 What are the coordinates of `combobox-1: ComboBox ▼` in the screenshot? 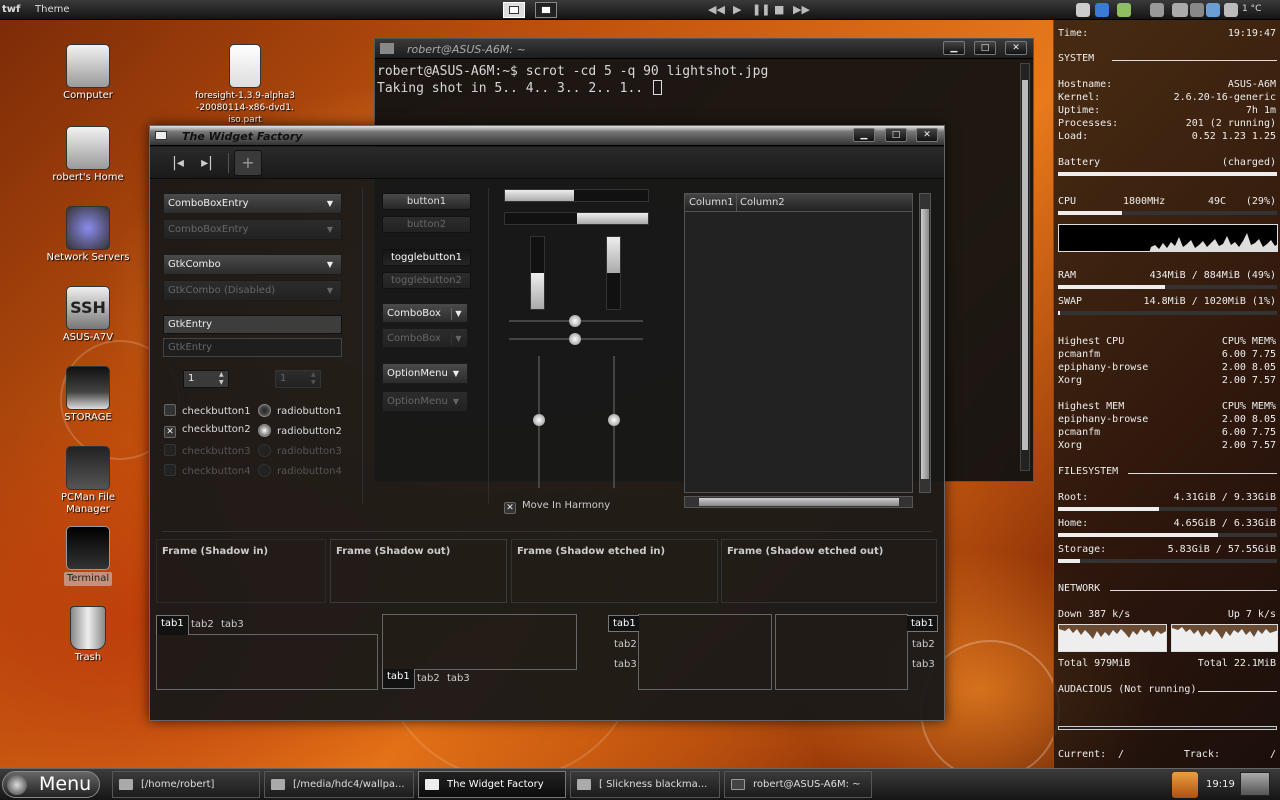 It's located at (425, 313).